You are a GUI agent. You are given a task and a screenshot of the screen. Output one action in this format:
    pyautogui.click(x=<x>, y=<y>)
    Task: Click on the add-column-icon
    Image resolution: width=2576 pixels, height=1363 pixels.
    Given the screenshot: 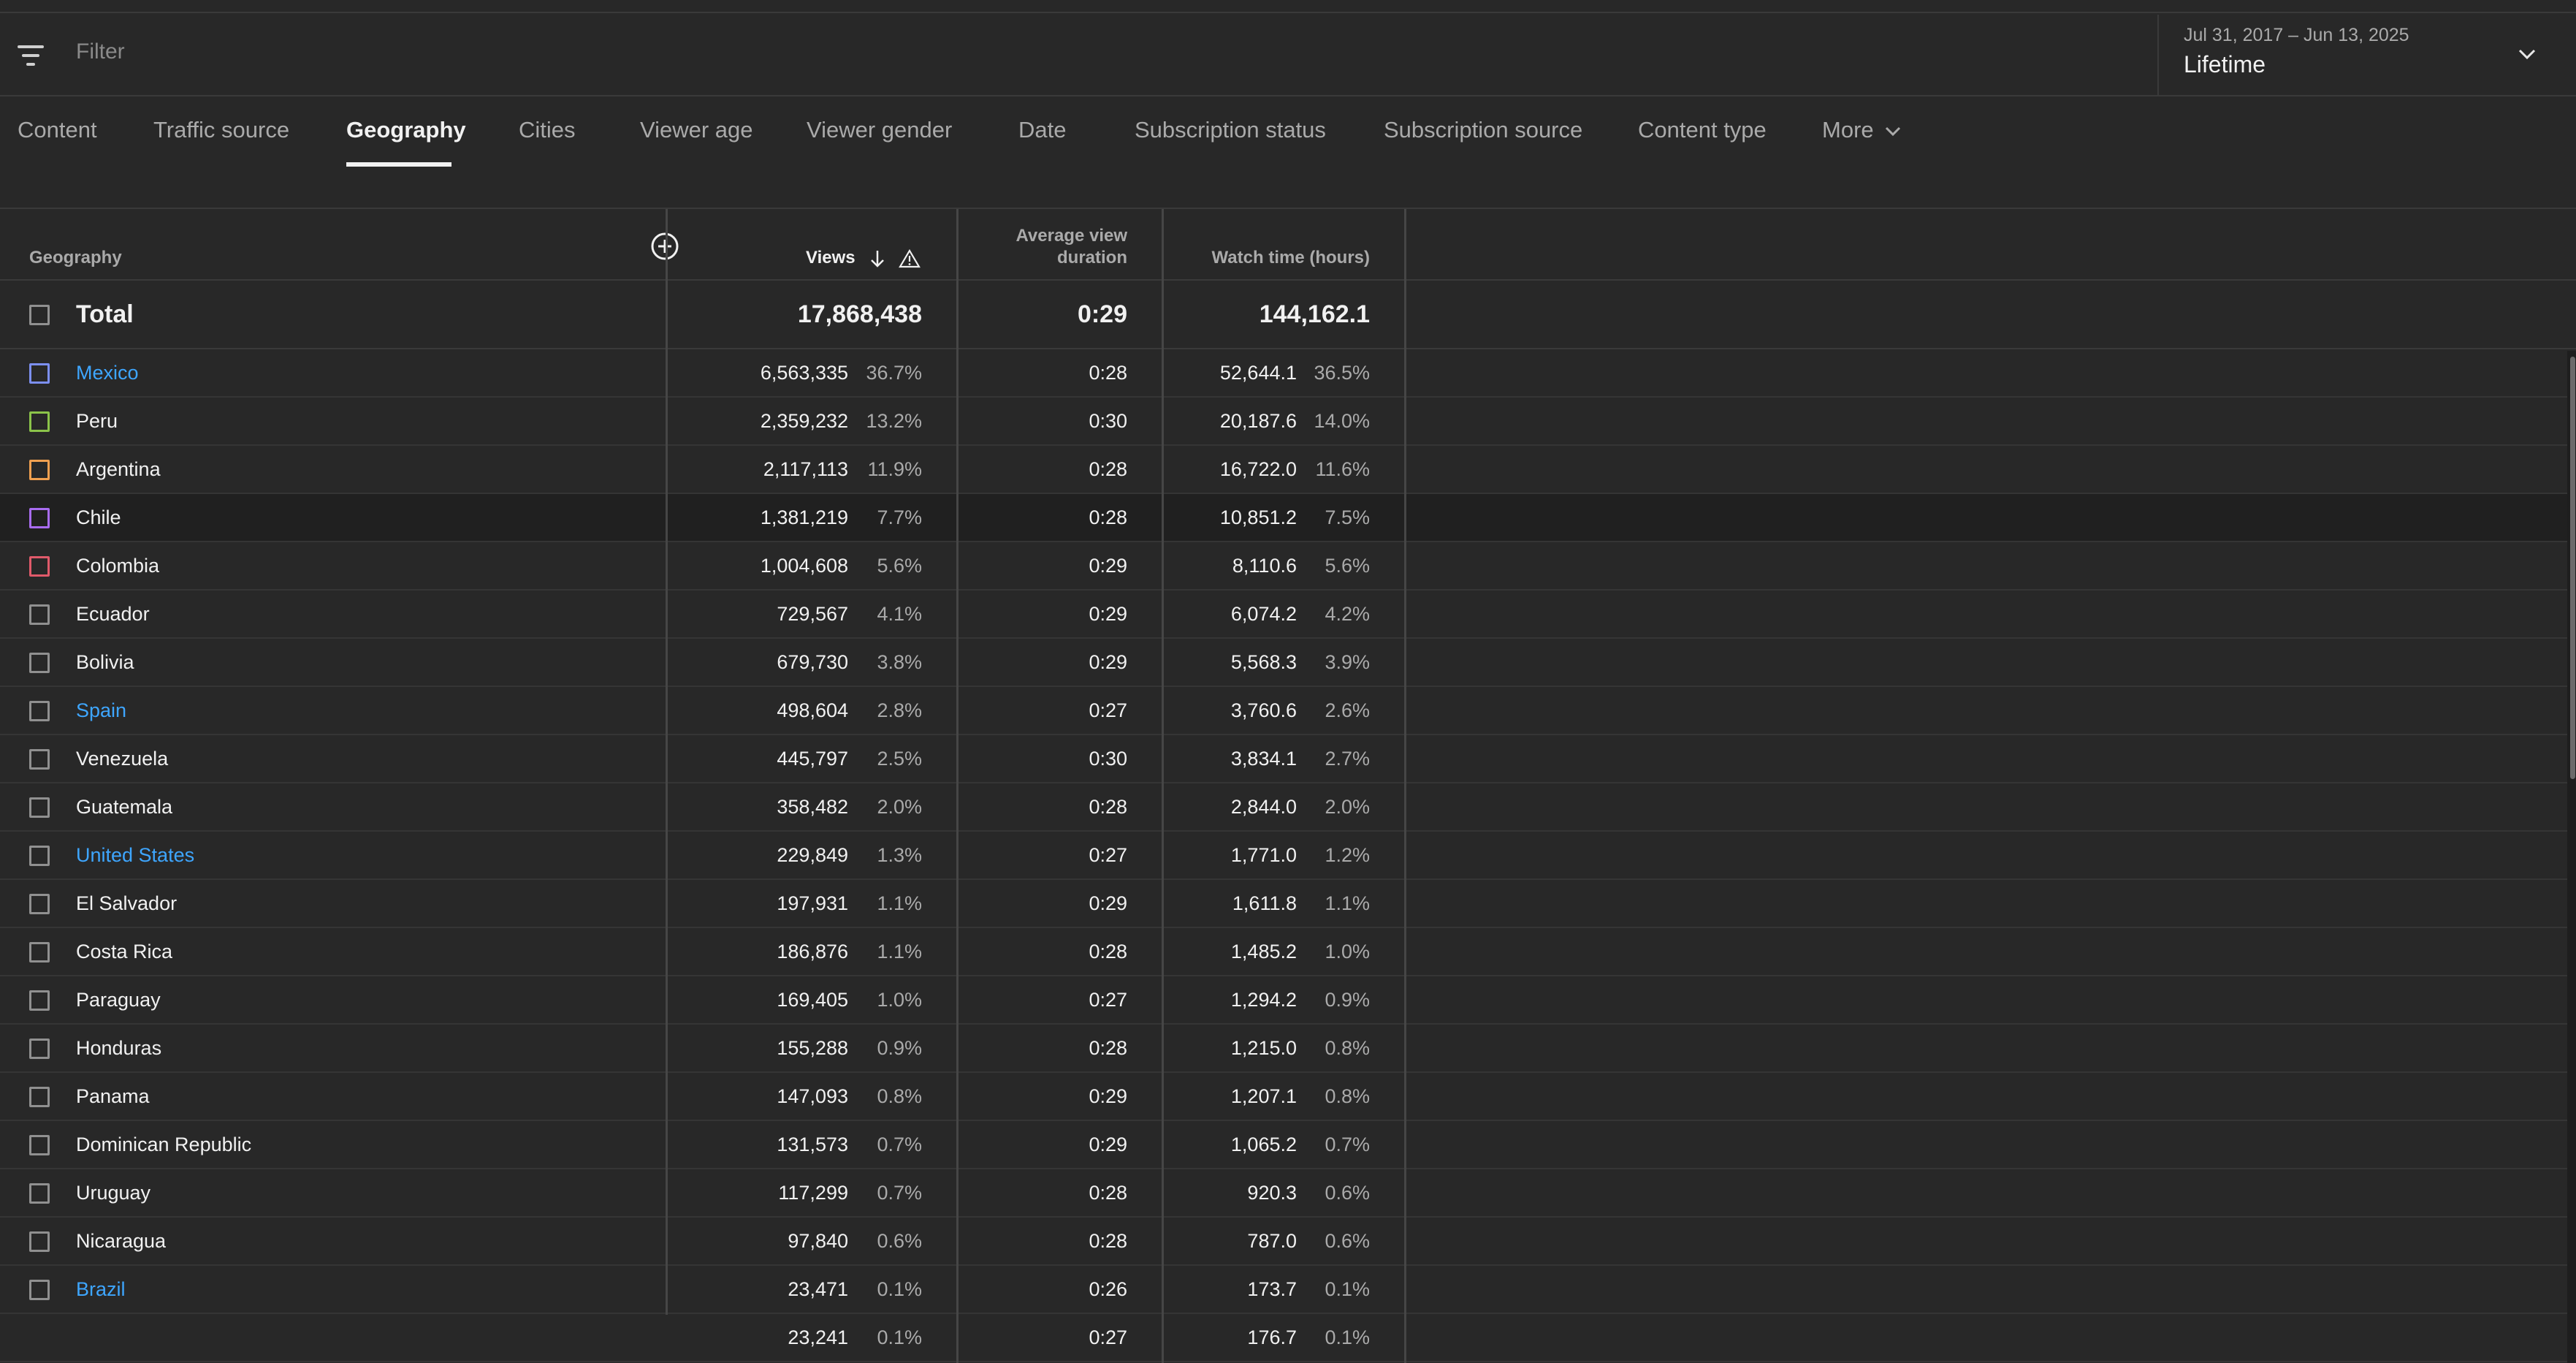 What is the action you would take?
    pyautogui.click(x=664, y=247)
    